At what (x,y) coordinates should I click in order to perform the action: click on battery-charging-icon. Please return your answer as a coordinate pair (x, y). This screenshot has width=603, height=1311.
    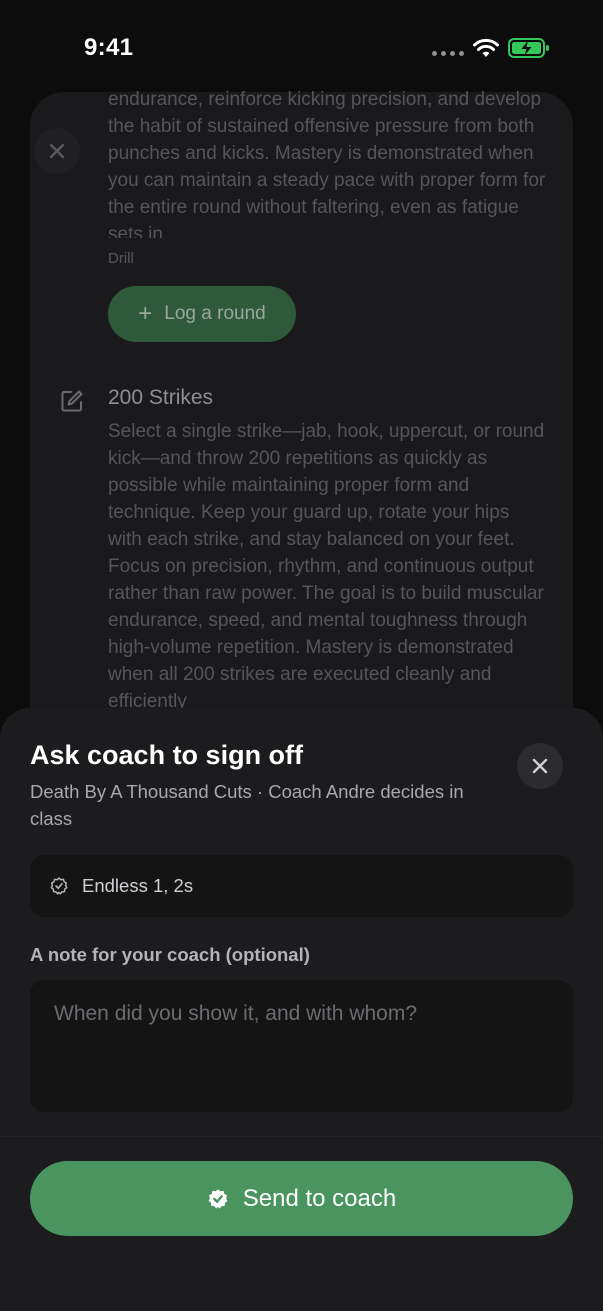
    Looking at the image, I should click on (528, 48).